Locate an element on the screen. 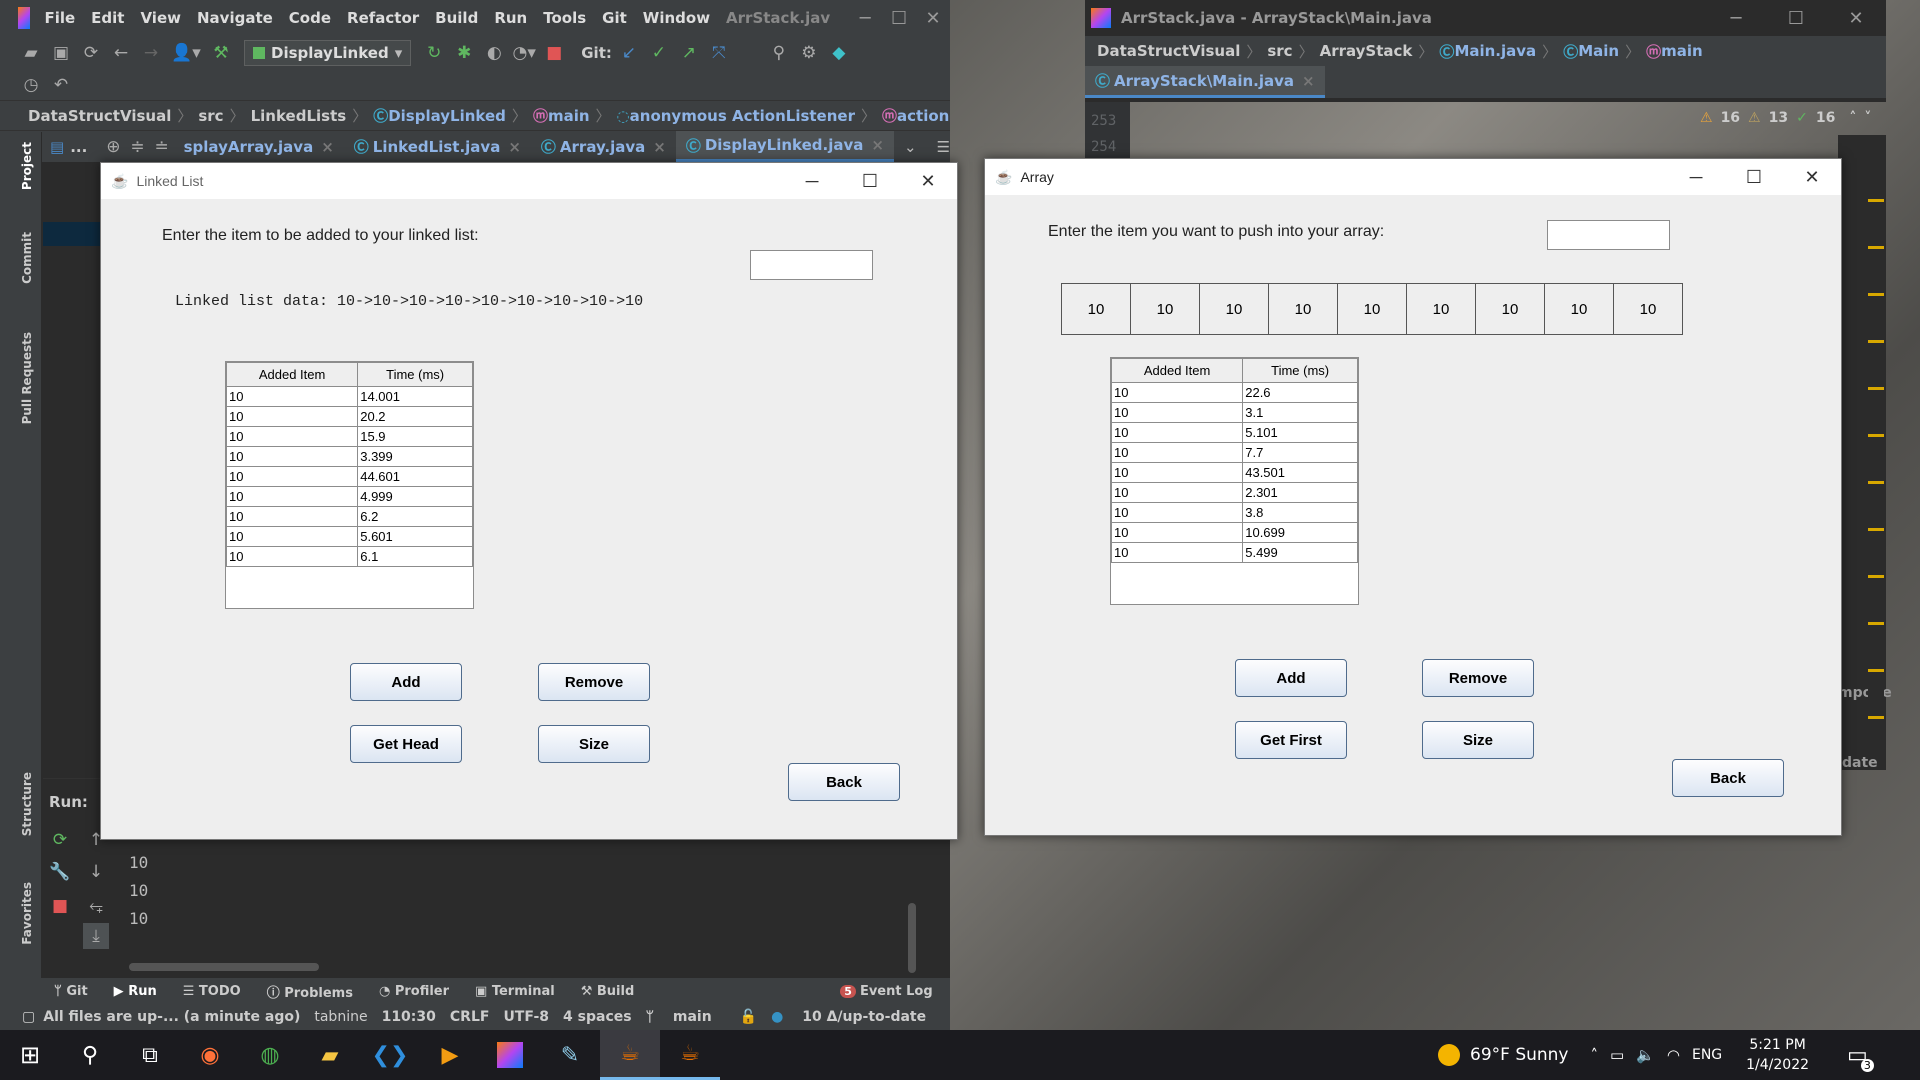 This screenshot has height=1080, width=1920. status-toggle-icon: ▢ is located at coordinates (28, 1017).